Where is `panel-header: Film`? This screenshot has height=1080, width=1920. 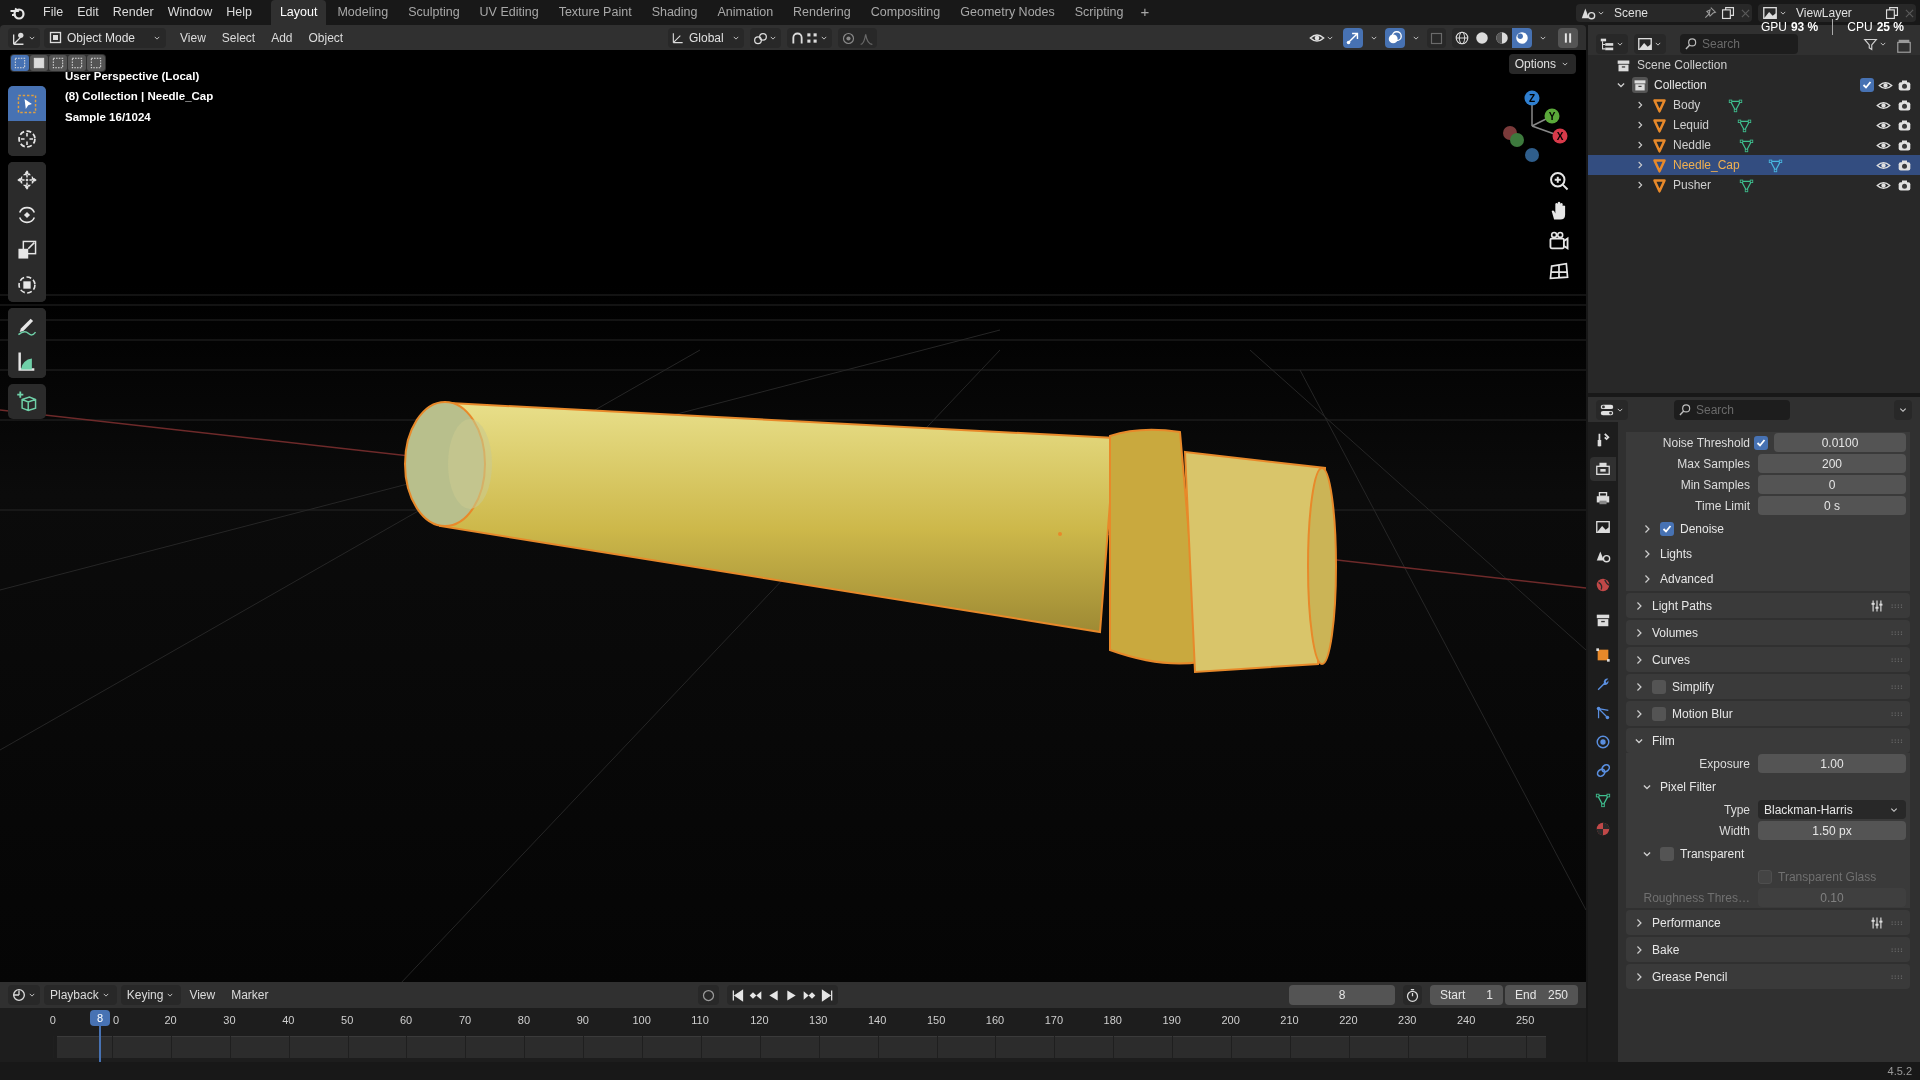 panel-header: Film is located at coordinates (1768, 740).